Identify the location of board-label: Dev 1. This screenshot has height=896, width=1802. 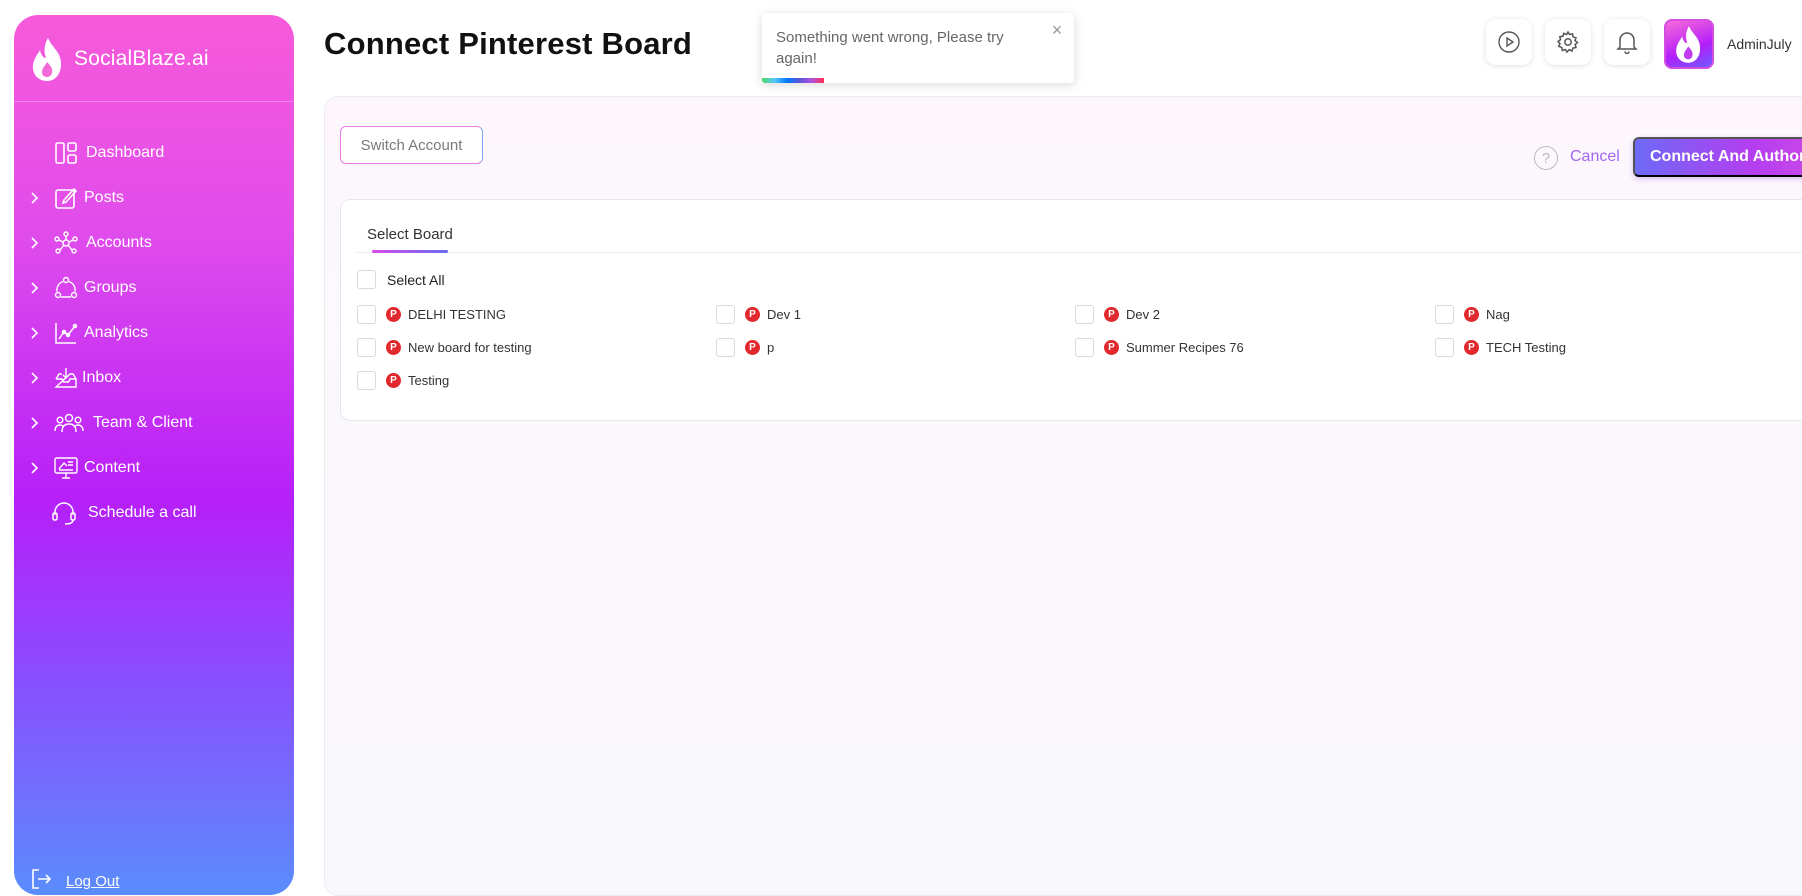
(784, 314).